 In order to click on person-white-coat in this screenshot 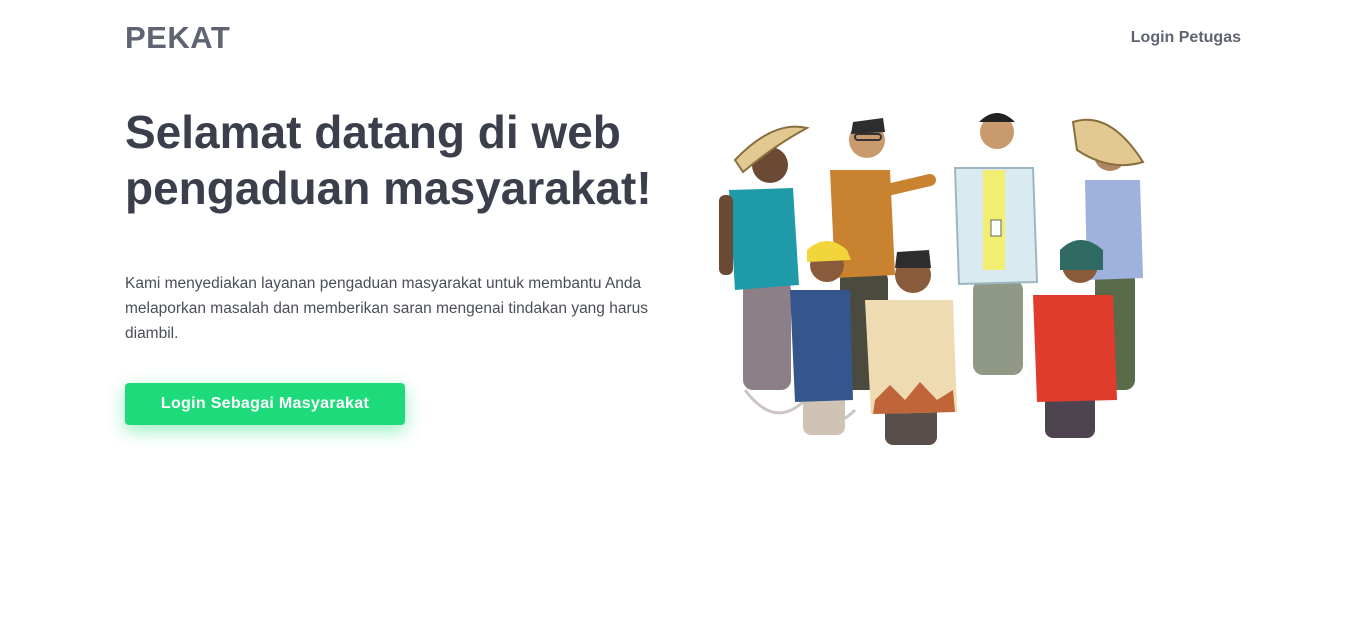, I will do `click(996, 244)`.